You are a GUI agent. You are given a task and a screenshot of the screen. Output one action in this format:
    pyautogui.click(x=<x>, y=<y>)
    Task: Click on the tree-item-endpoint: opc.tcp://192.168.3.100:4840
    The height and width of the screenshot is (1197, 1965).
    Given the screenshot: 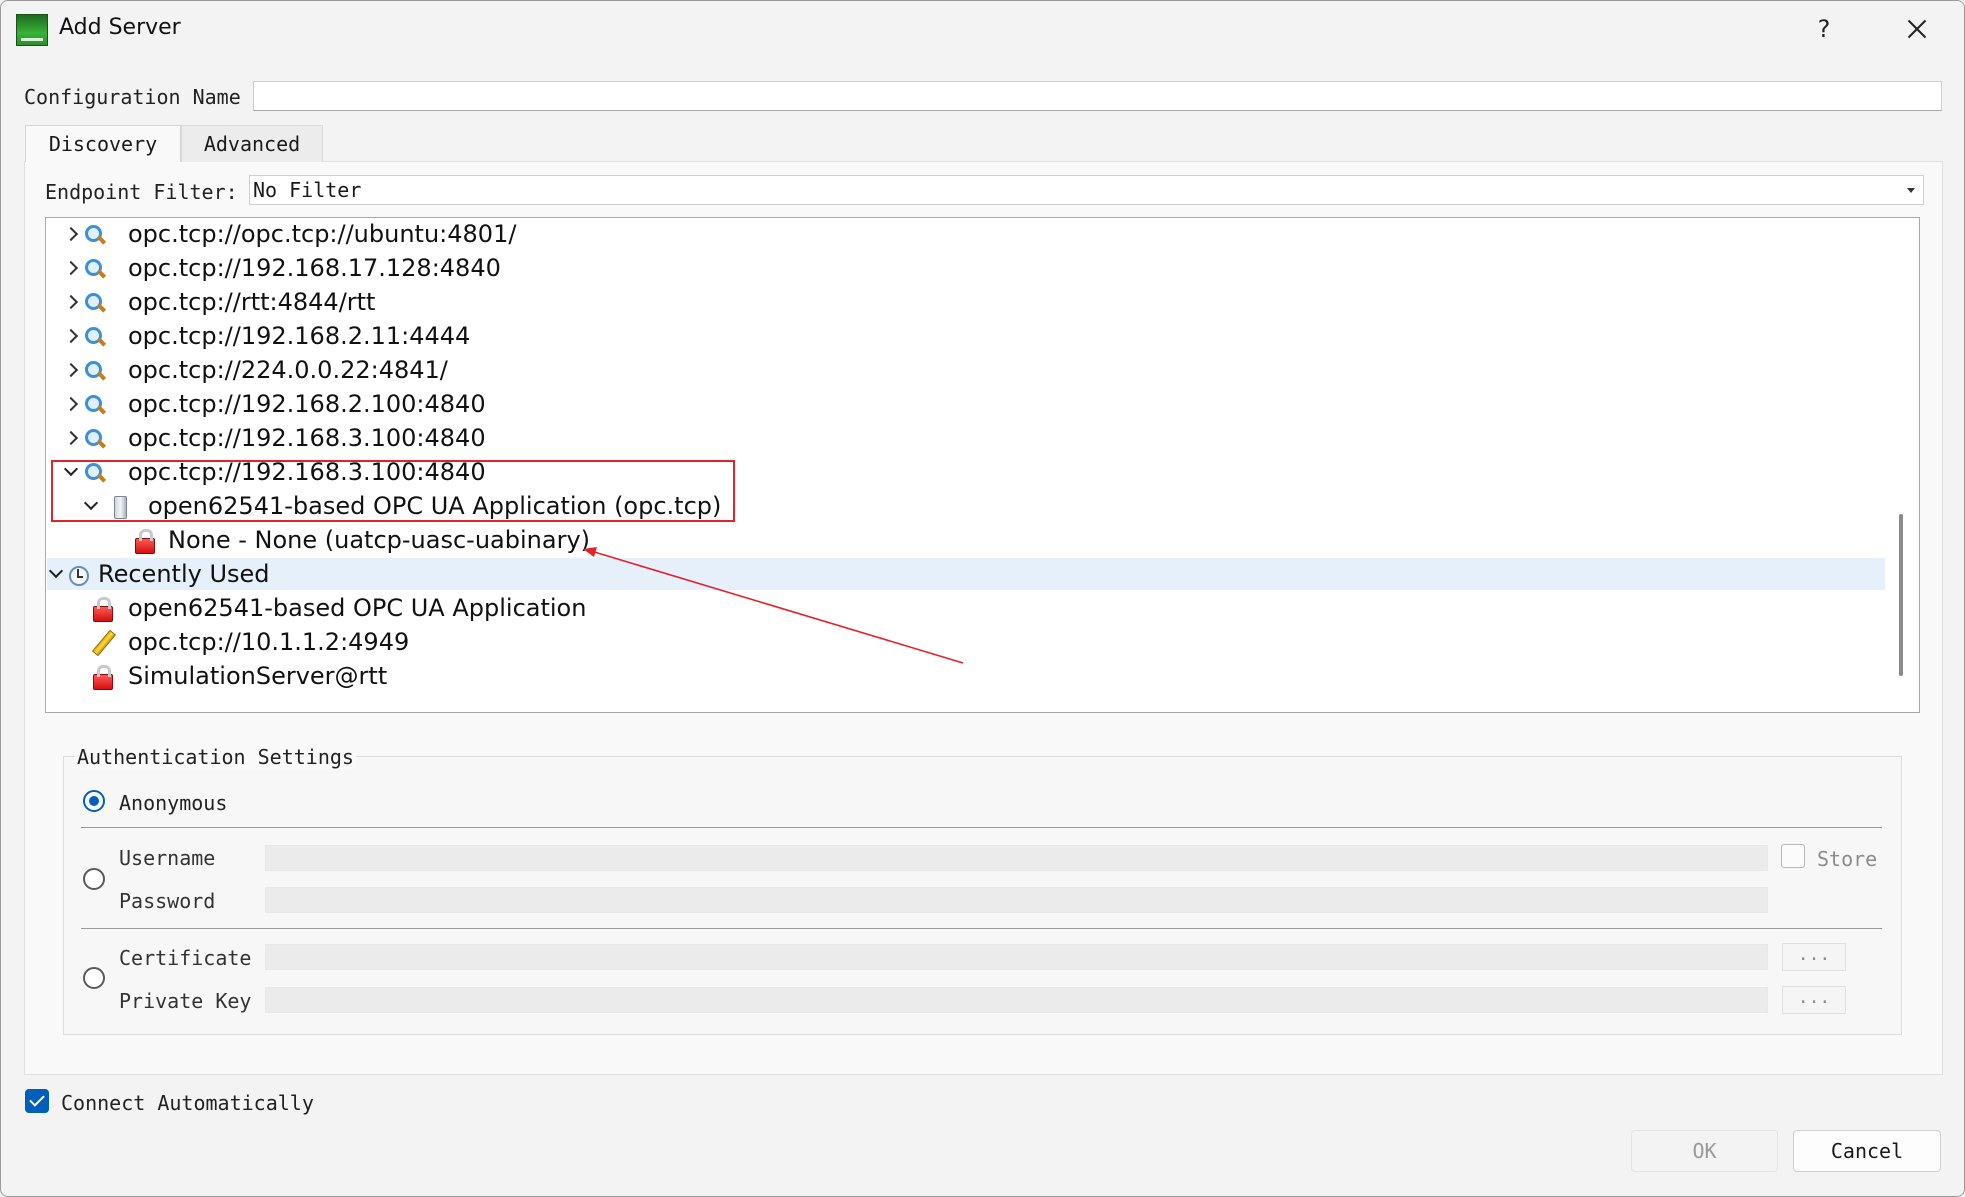 What is the action you would take?
    pyautogui.click(x=966, y=438)
    